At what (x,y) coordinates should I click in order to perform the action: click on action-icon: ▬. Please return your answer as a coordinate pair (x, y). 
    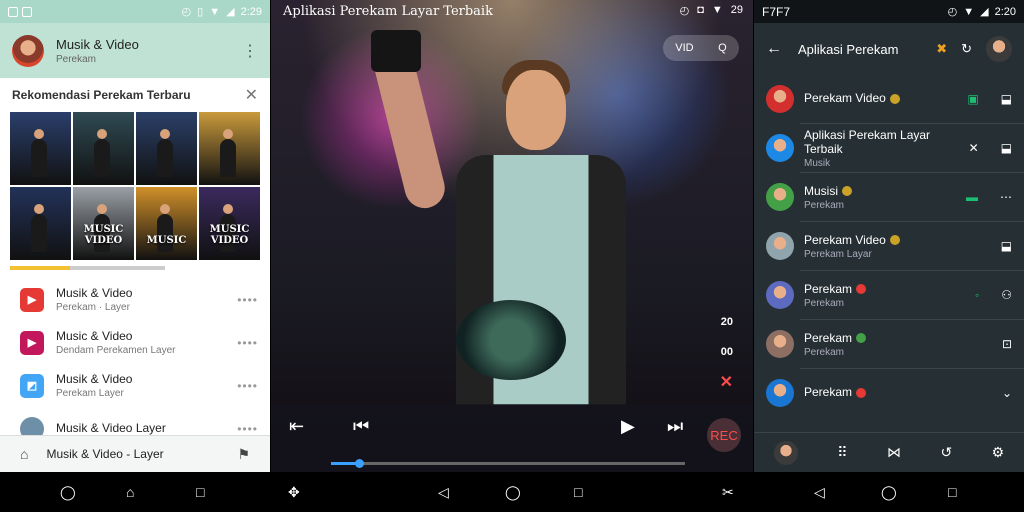
    Looking at the image, I should click on (972, 197).